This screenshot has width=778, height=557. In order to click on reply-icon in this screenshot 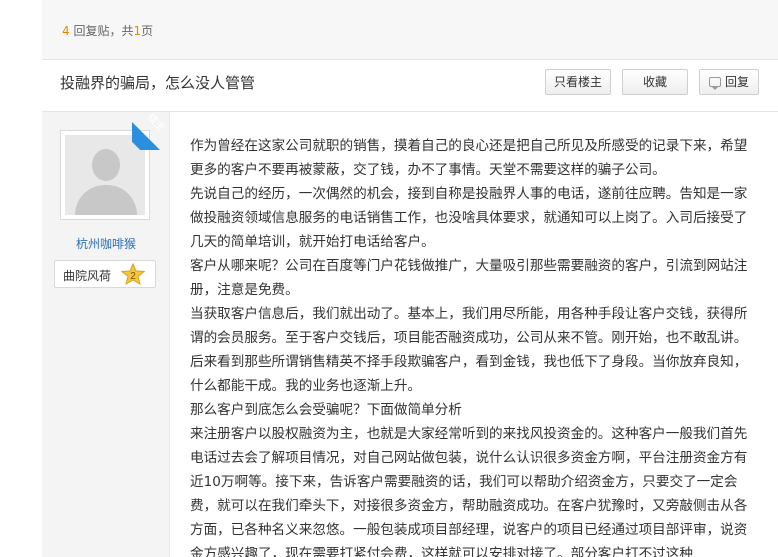, I will do `click(714, 83)`.